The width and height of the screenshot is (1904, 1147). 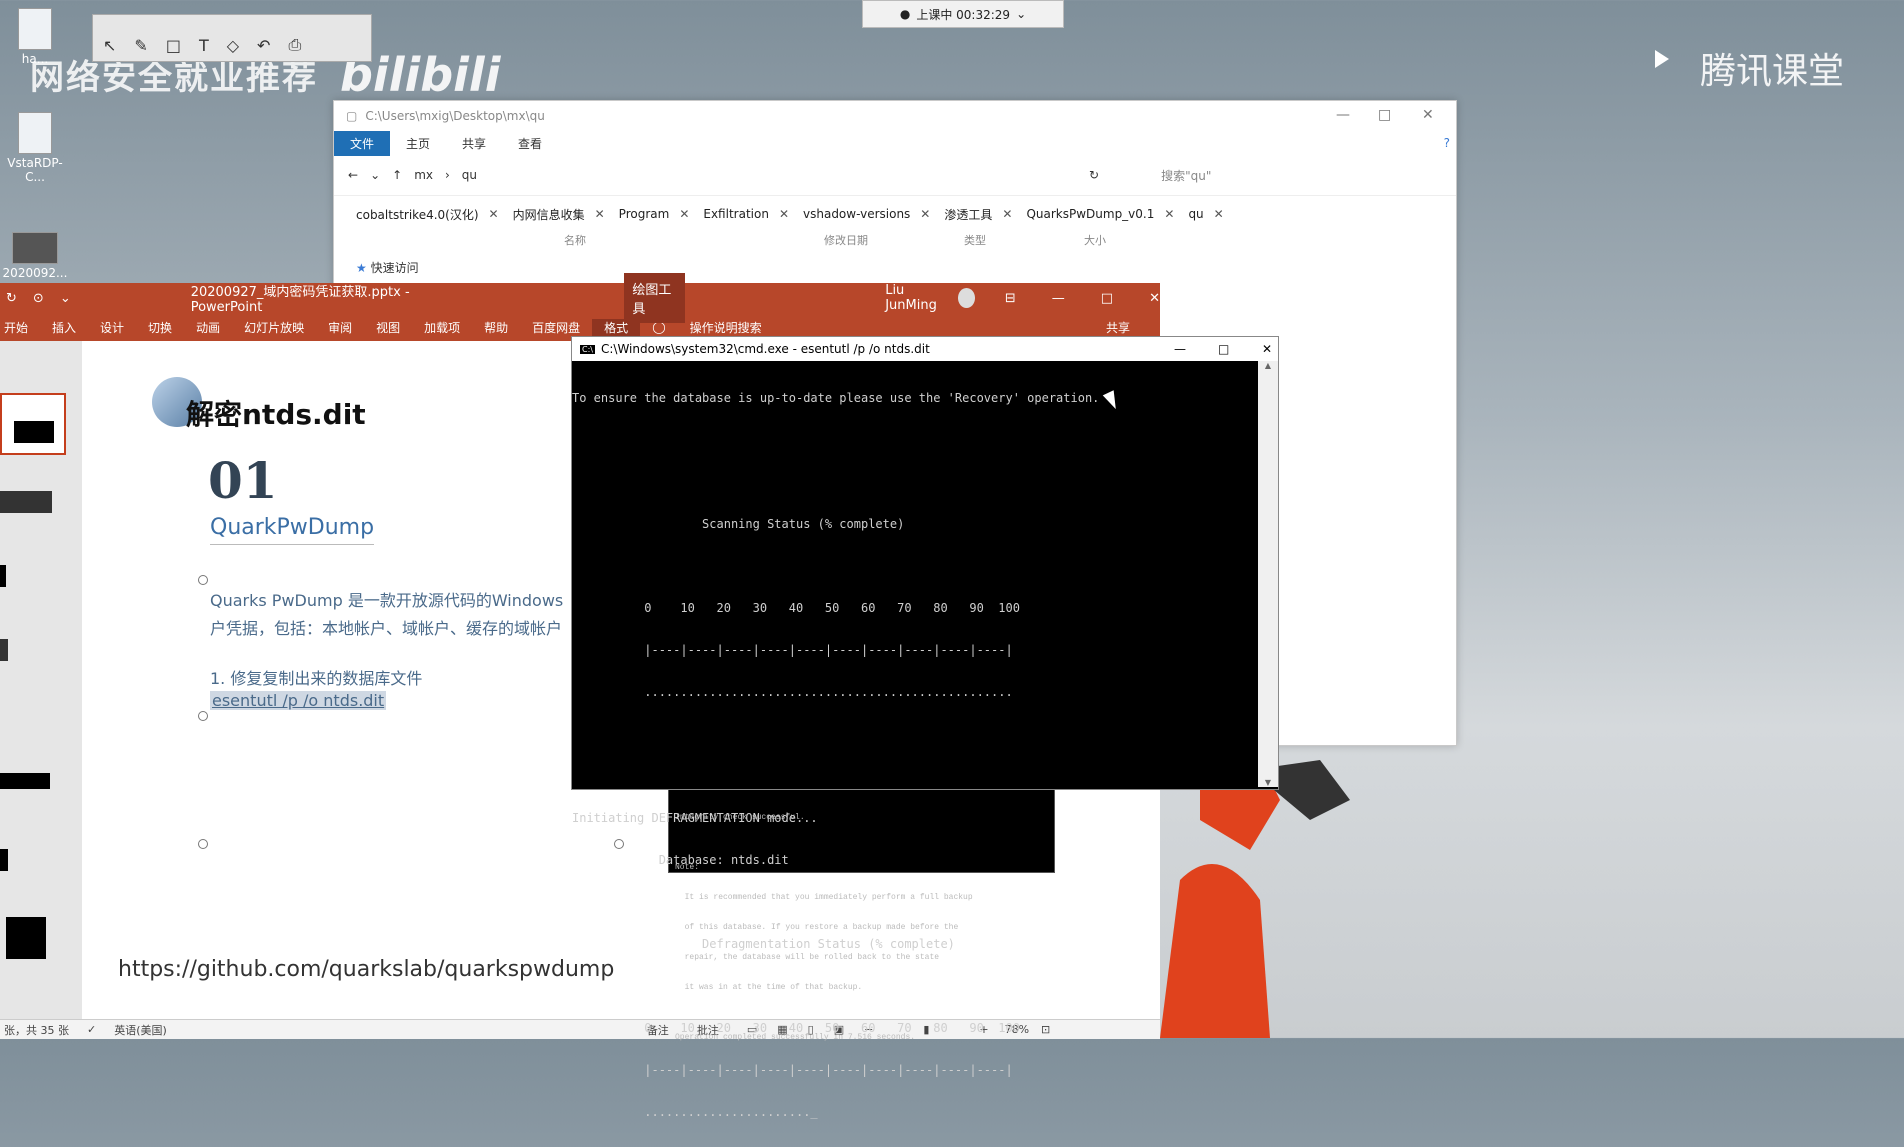 What do you see at coordinates (1205, 214) in the screenshot?
I see `folder-tab: qu ✕` at bounding box center [1205, 214].